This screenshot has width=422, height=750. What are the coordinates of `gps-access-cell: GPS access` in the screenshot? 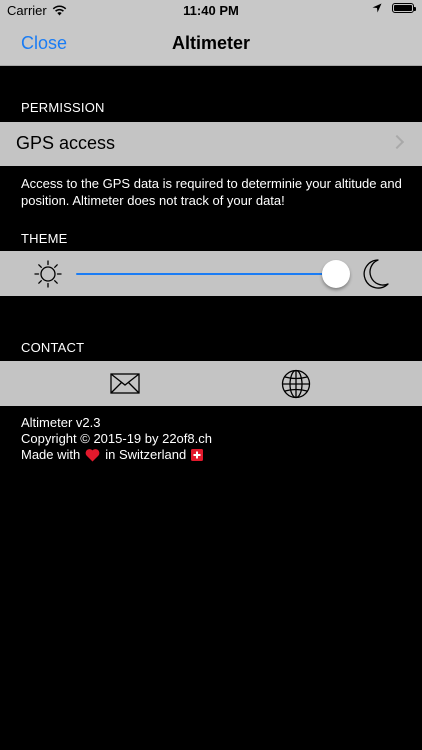 It's located at (211, 144).